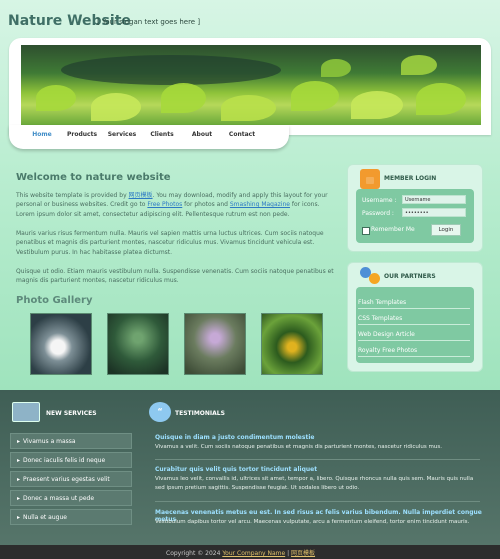 The image size is (500, 559). What do you see at coordinates (54, 300) in the screenshot?
I see `gallery-title: Photo Gallery` at bounding box center [54, 300].